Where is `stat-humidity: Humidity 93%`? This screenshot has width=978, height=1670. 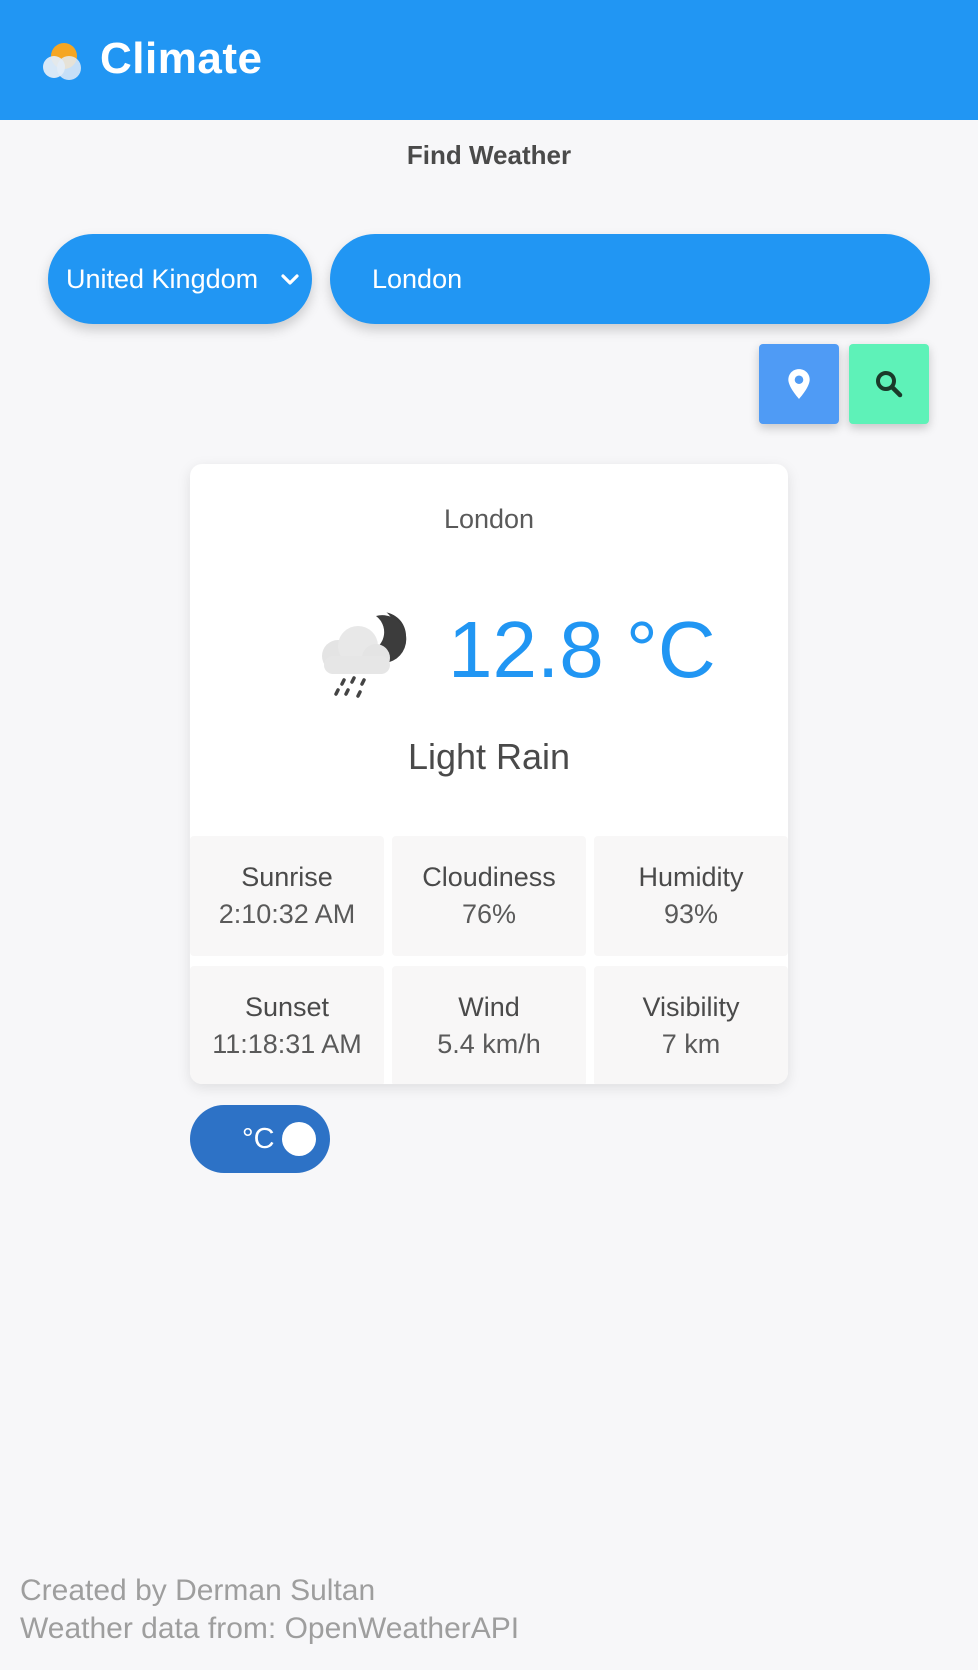
stat-humidity: Humidity 93% is located at coordinates (691, 896).